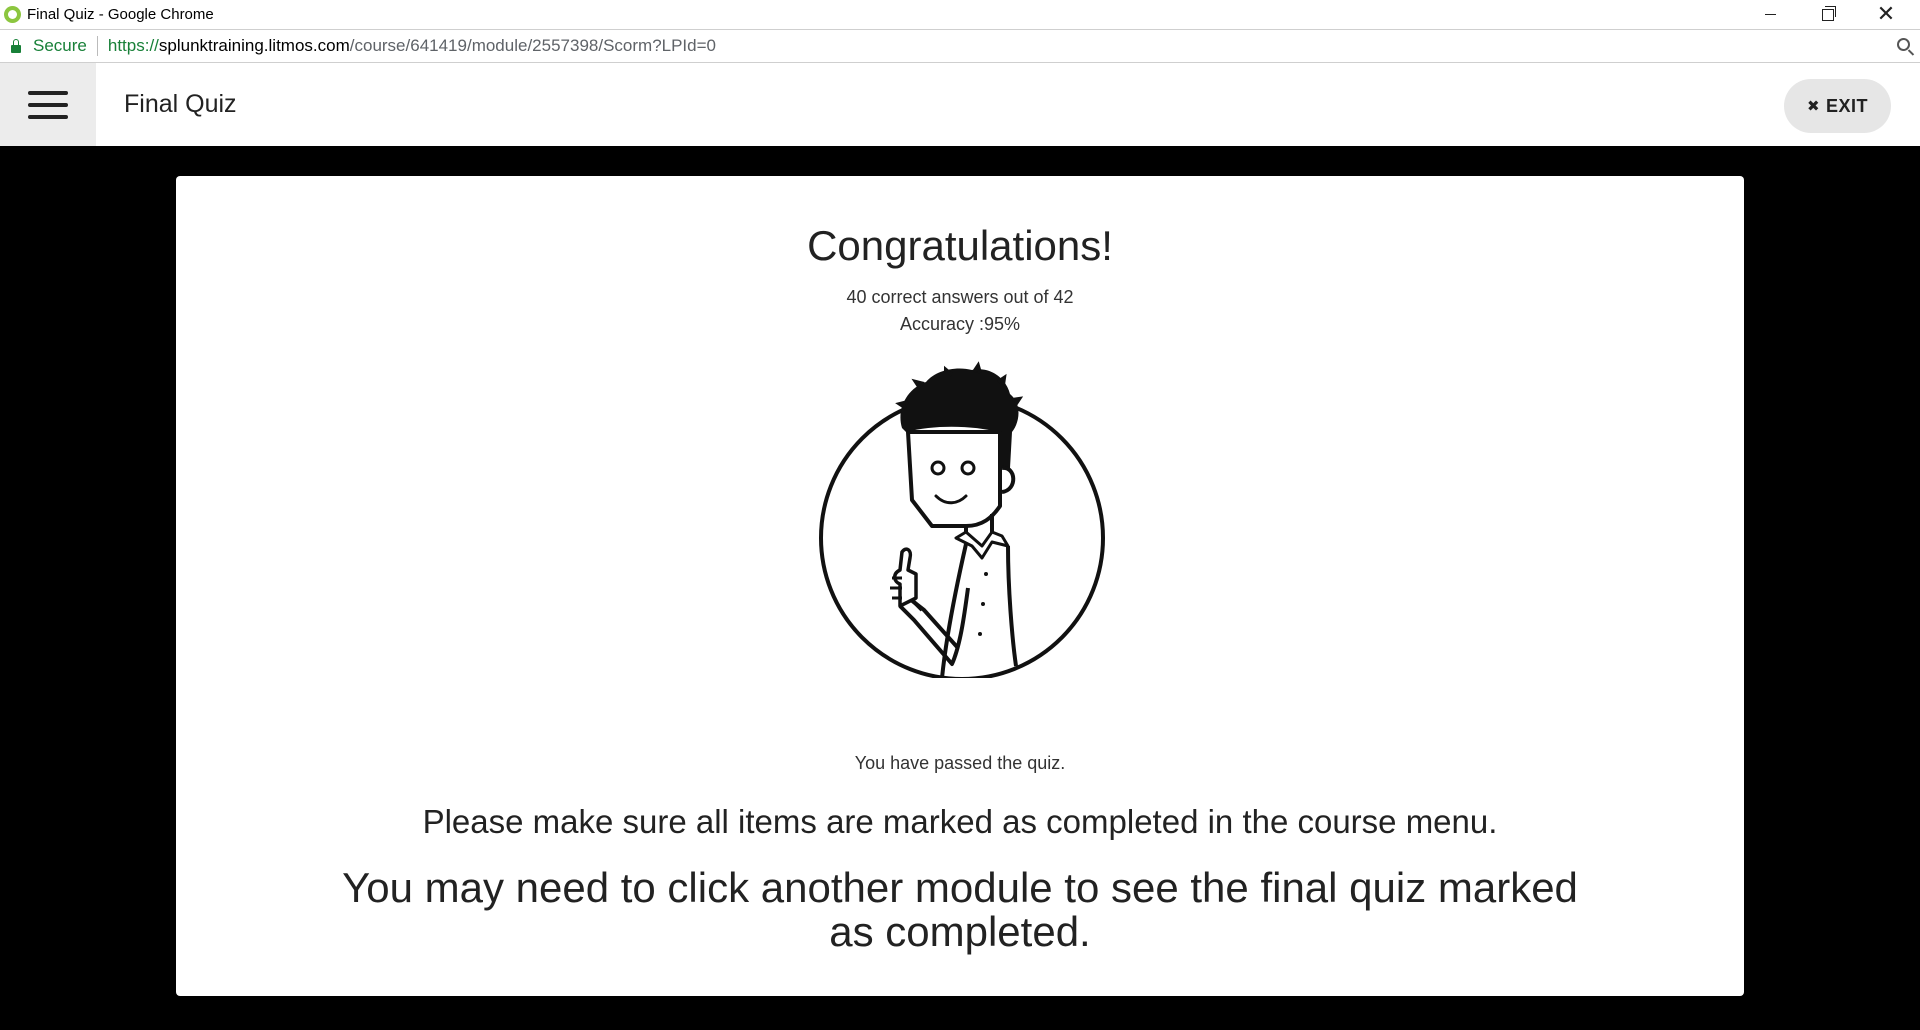 Image resolution: width=1920 pixels, height=1030 pixels. I want to click on exit-button: ✖ EXIT, so click(1837, 106).